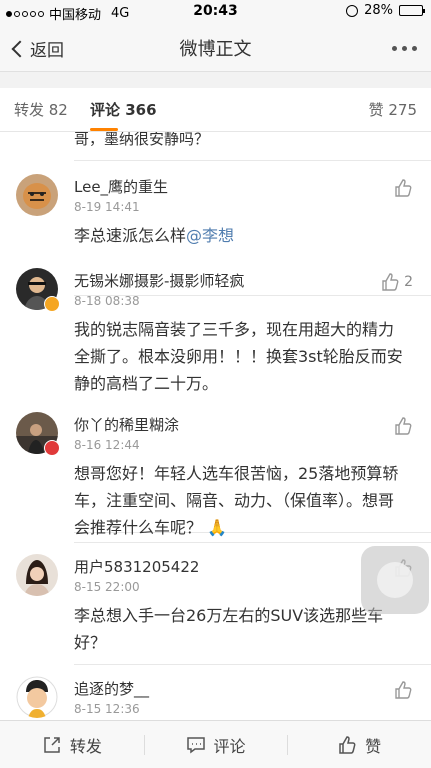  I want to click on more-icon, so click(404, 48).